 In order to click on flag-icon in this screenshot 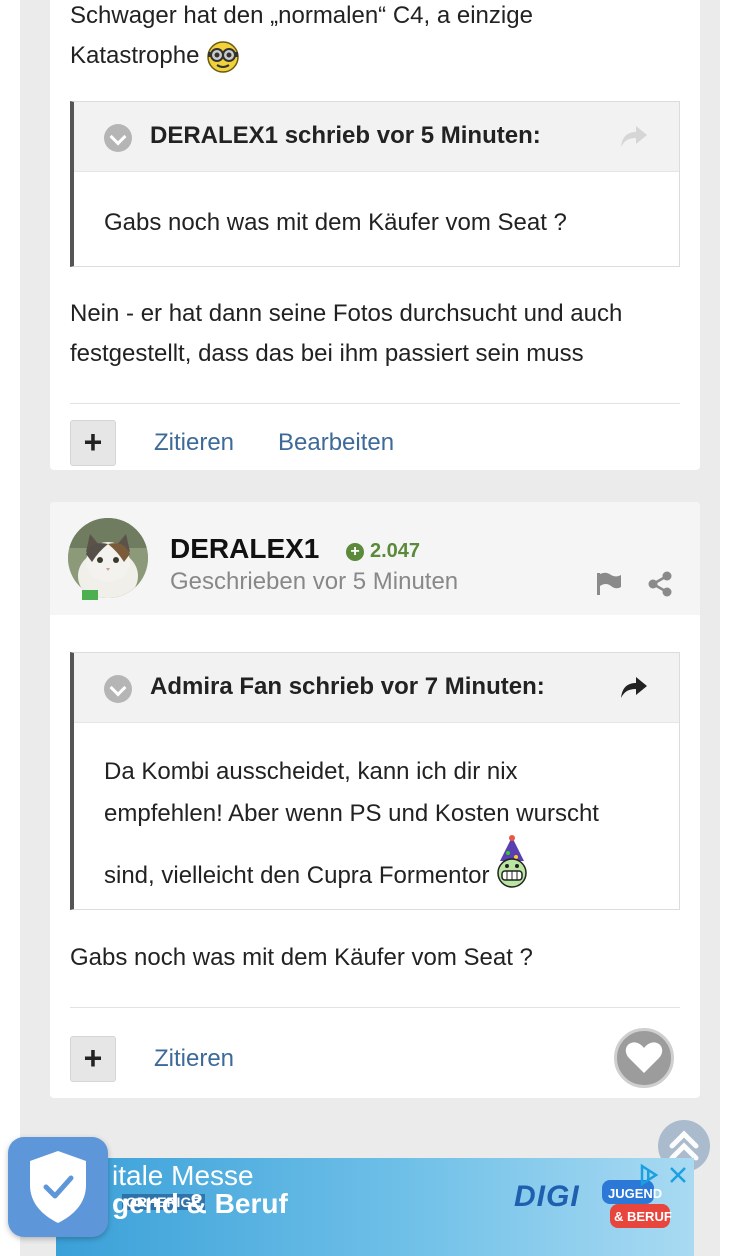, I will do `click(609, 584)`.